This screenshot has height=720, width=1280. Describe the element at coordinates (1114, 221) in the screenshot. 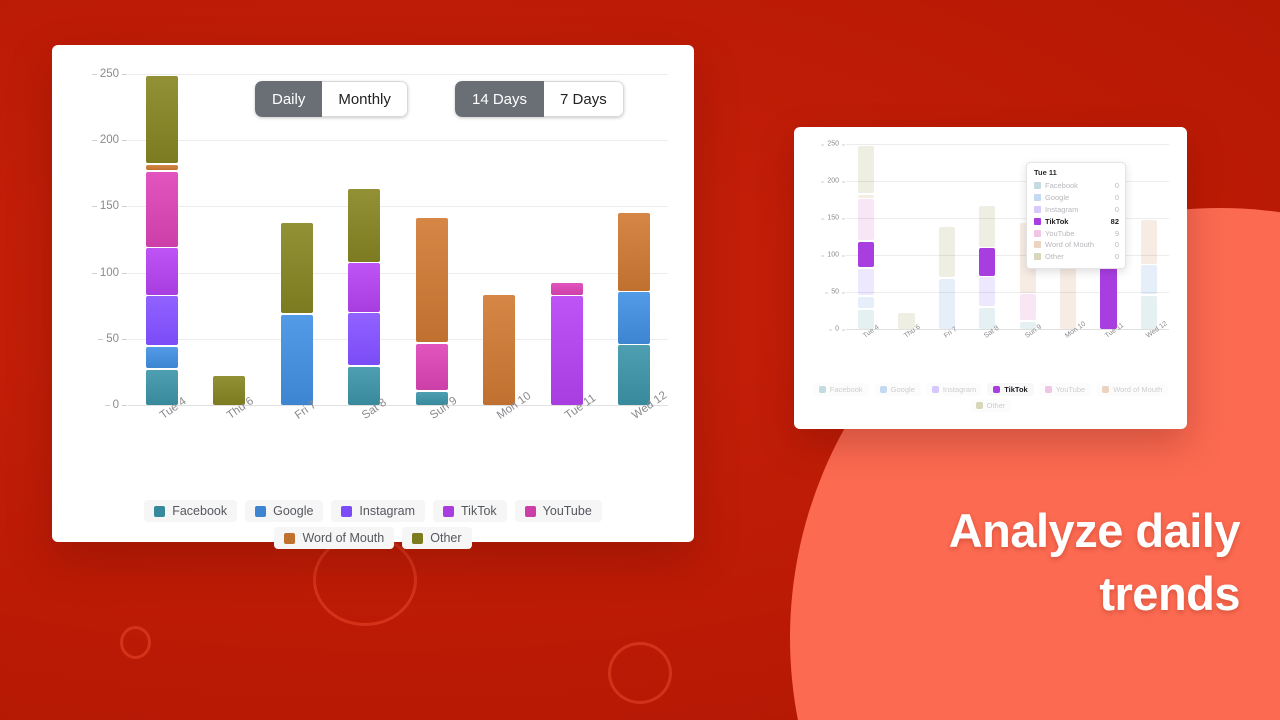

I see `tooltip-series-value: 82` at that location.